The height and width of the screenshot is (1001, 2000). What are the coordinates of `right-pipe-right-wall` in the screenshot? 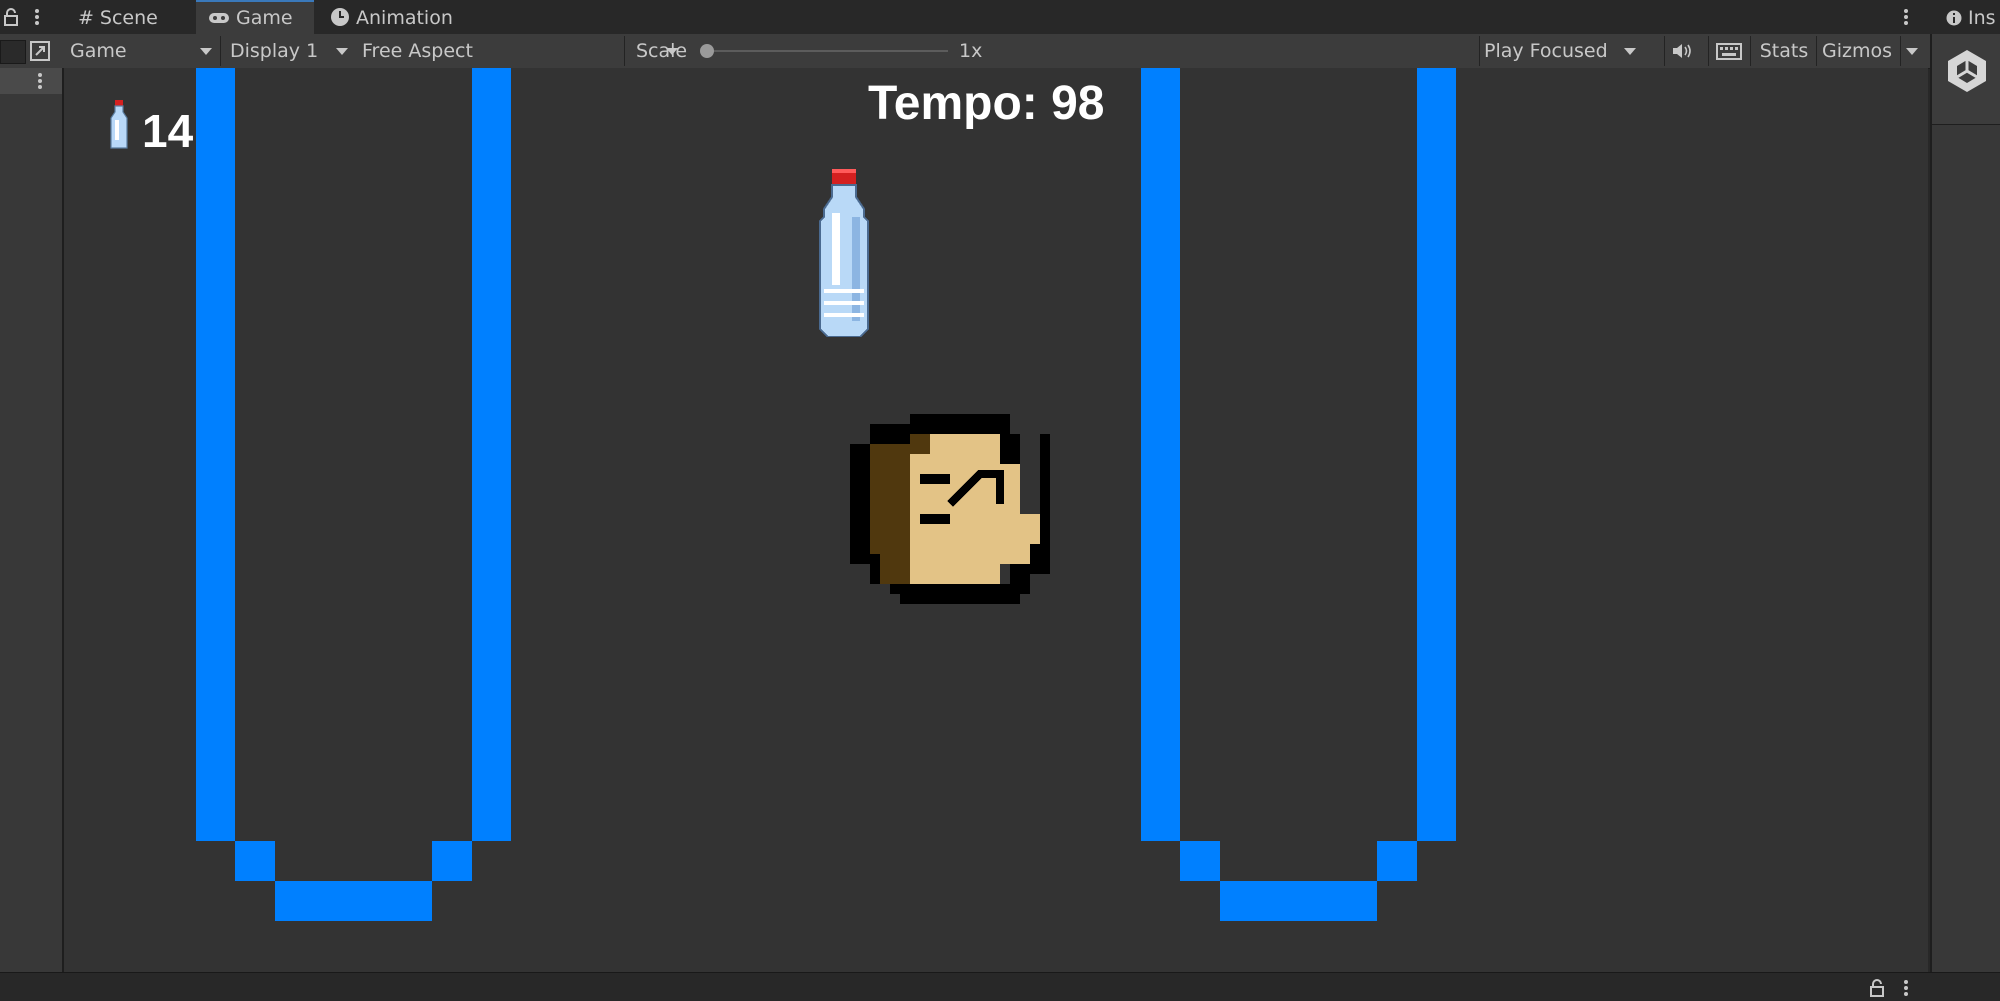 It's located at (1436, 454).